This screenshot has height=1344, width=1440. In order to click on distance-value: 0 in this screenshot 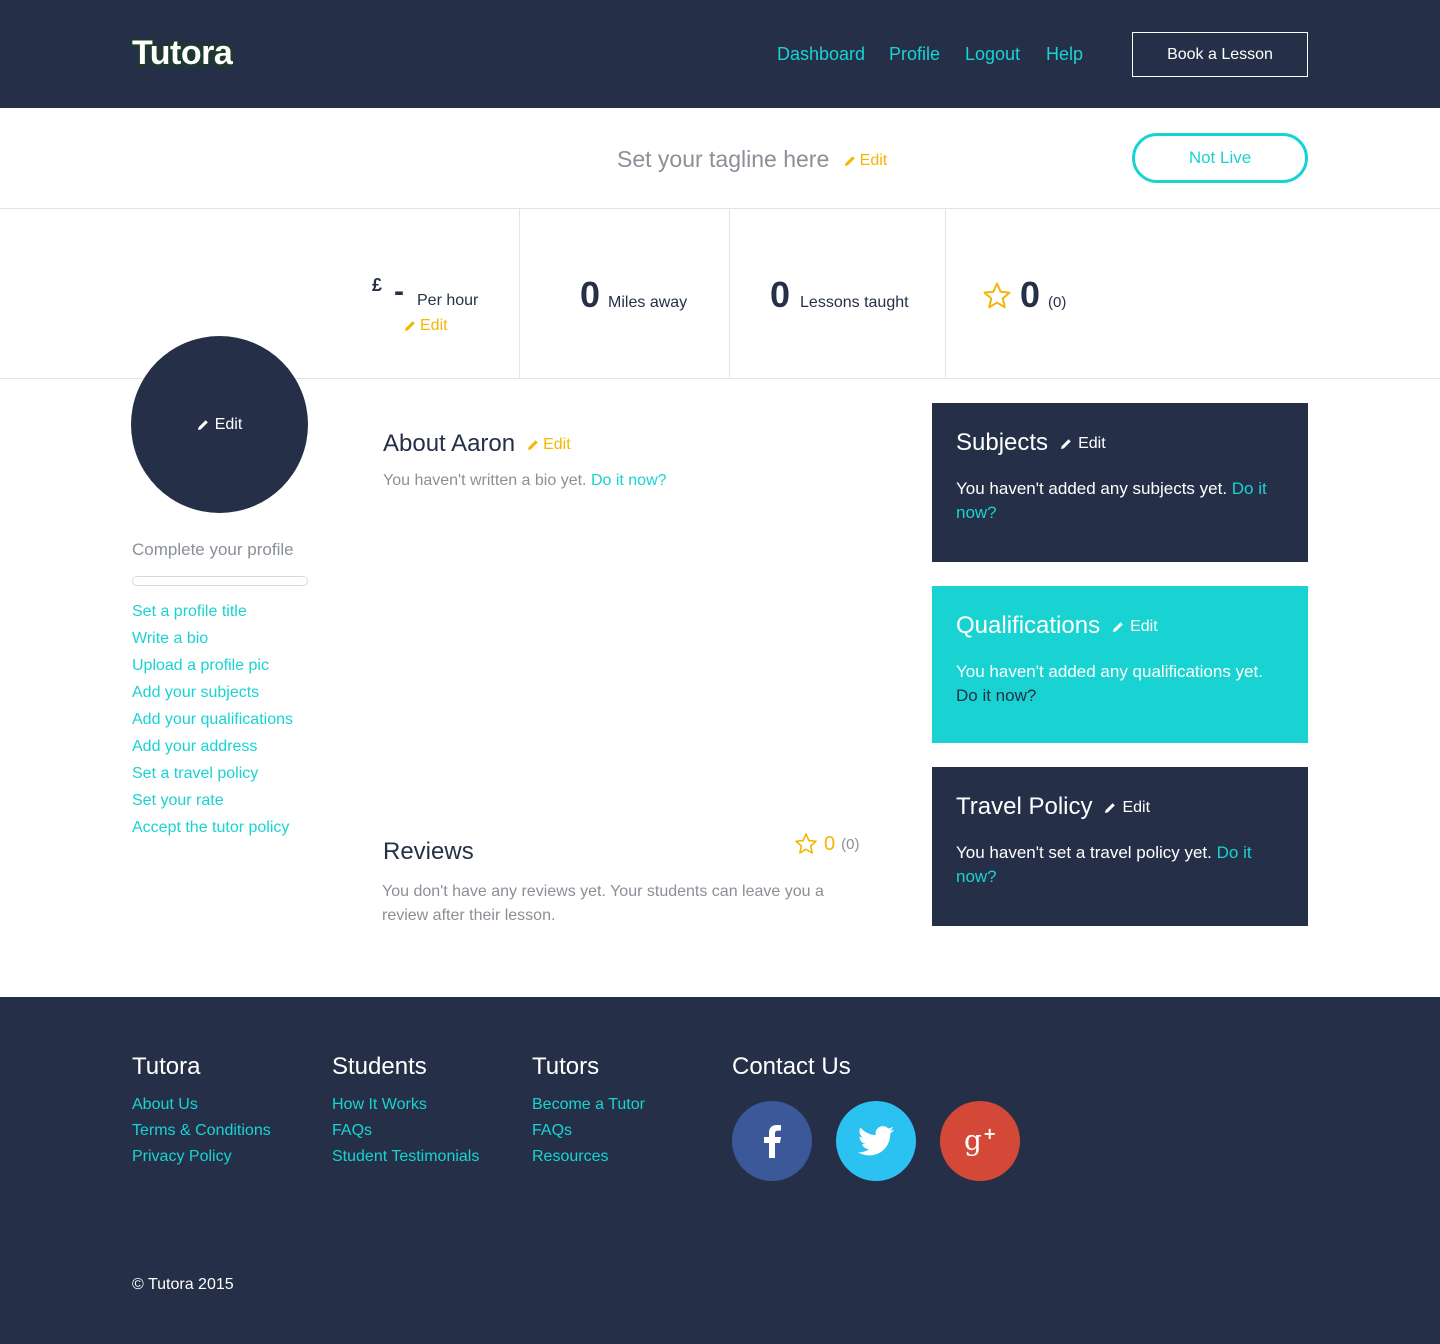, I will do `click(590, 294)`.